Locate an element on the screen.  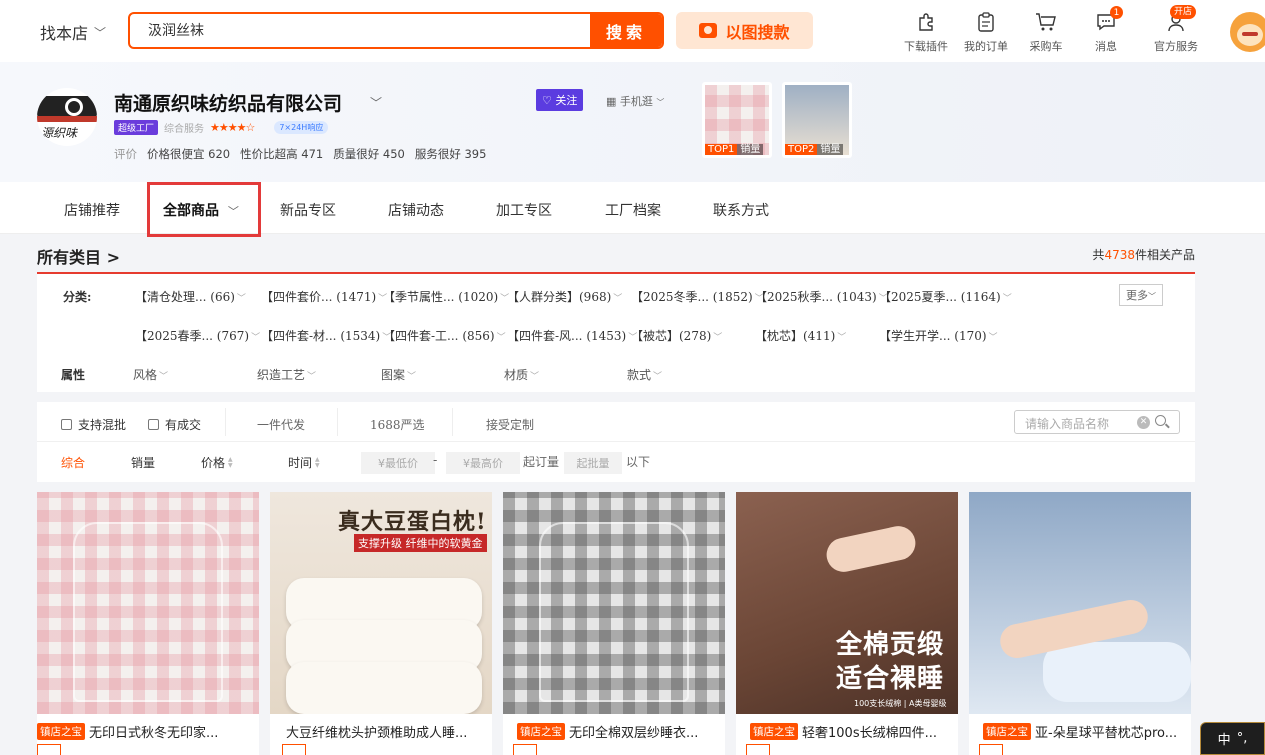
sort-time: 时间 ▲ ▼ is located at coordinates (304, 462).